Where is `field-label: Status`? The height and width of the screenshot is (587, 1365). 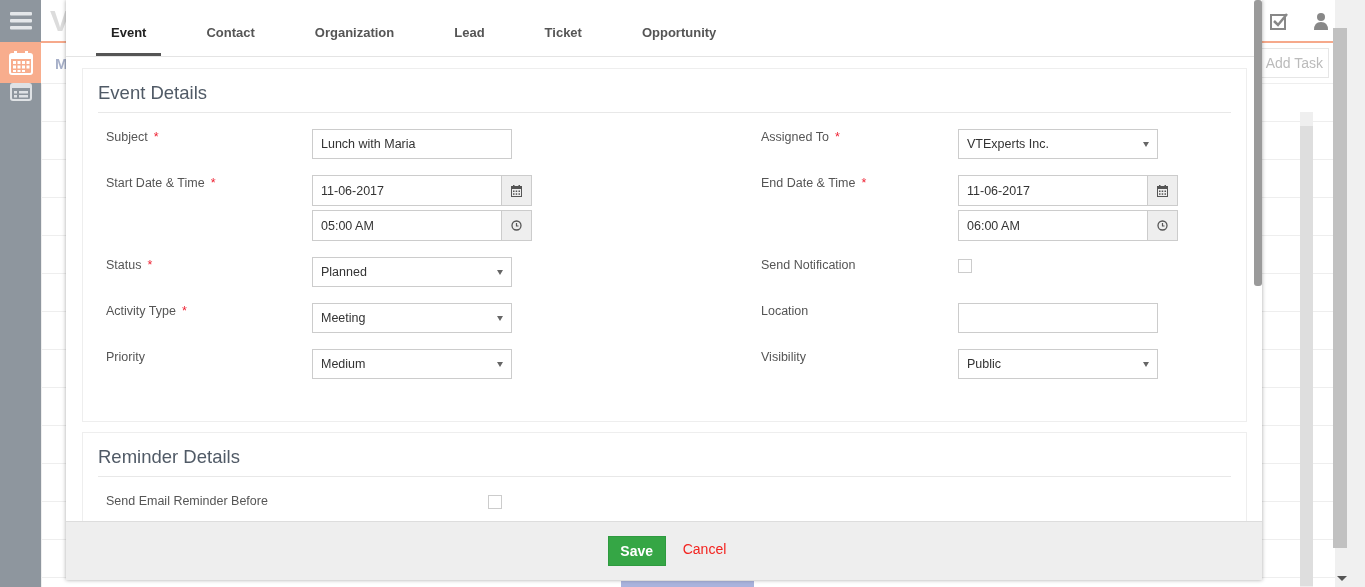 field-label: Status is located at coordinates (124, 265).